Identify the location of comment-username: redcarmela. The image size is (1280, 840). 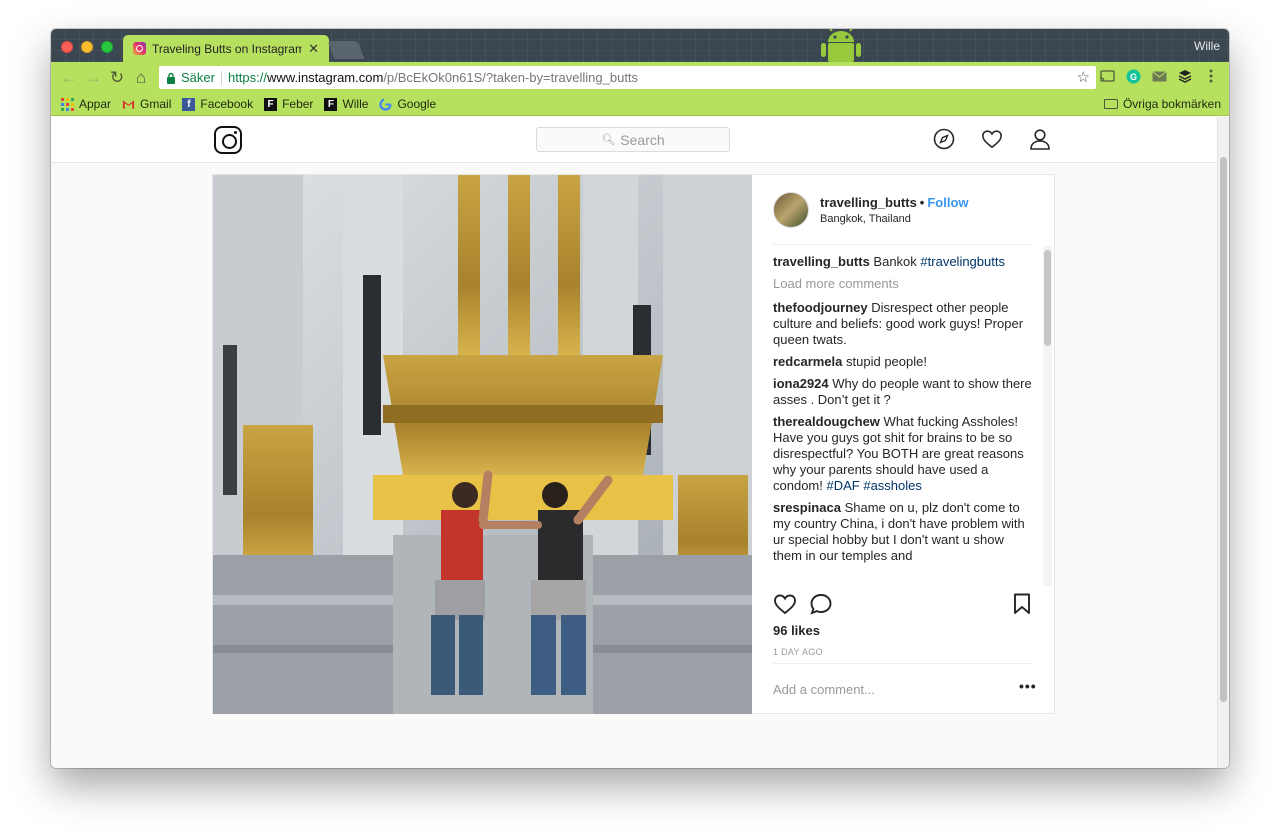
(807, 361).